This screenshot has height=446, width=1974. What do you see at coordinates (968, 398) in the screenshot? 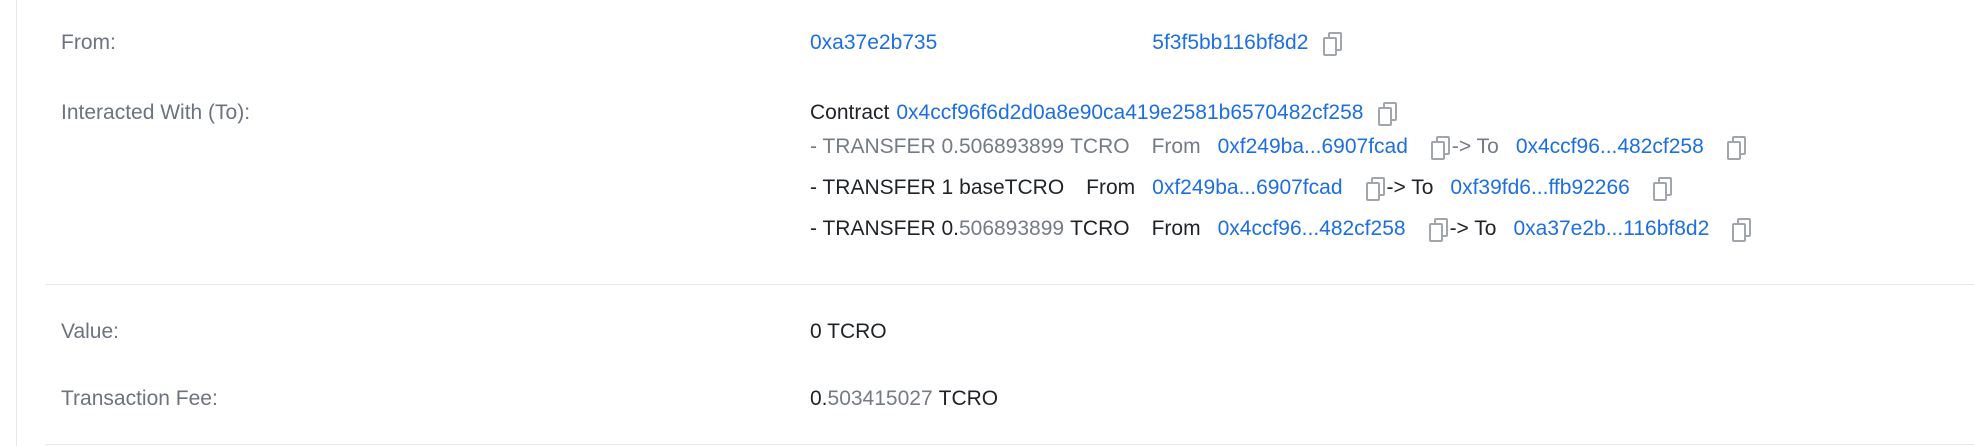
I see `fee-token: TCRO` at bounding box center [968, 398].